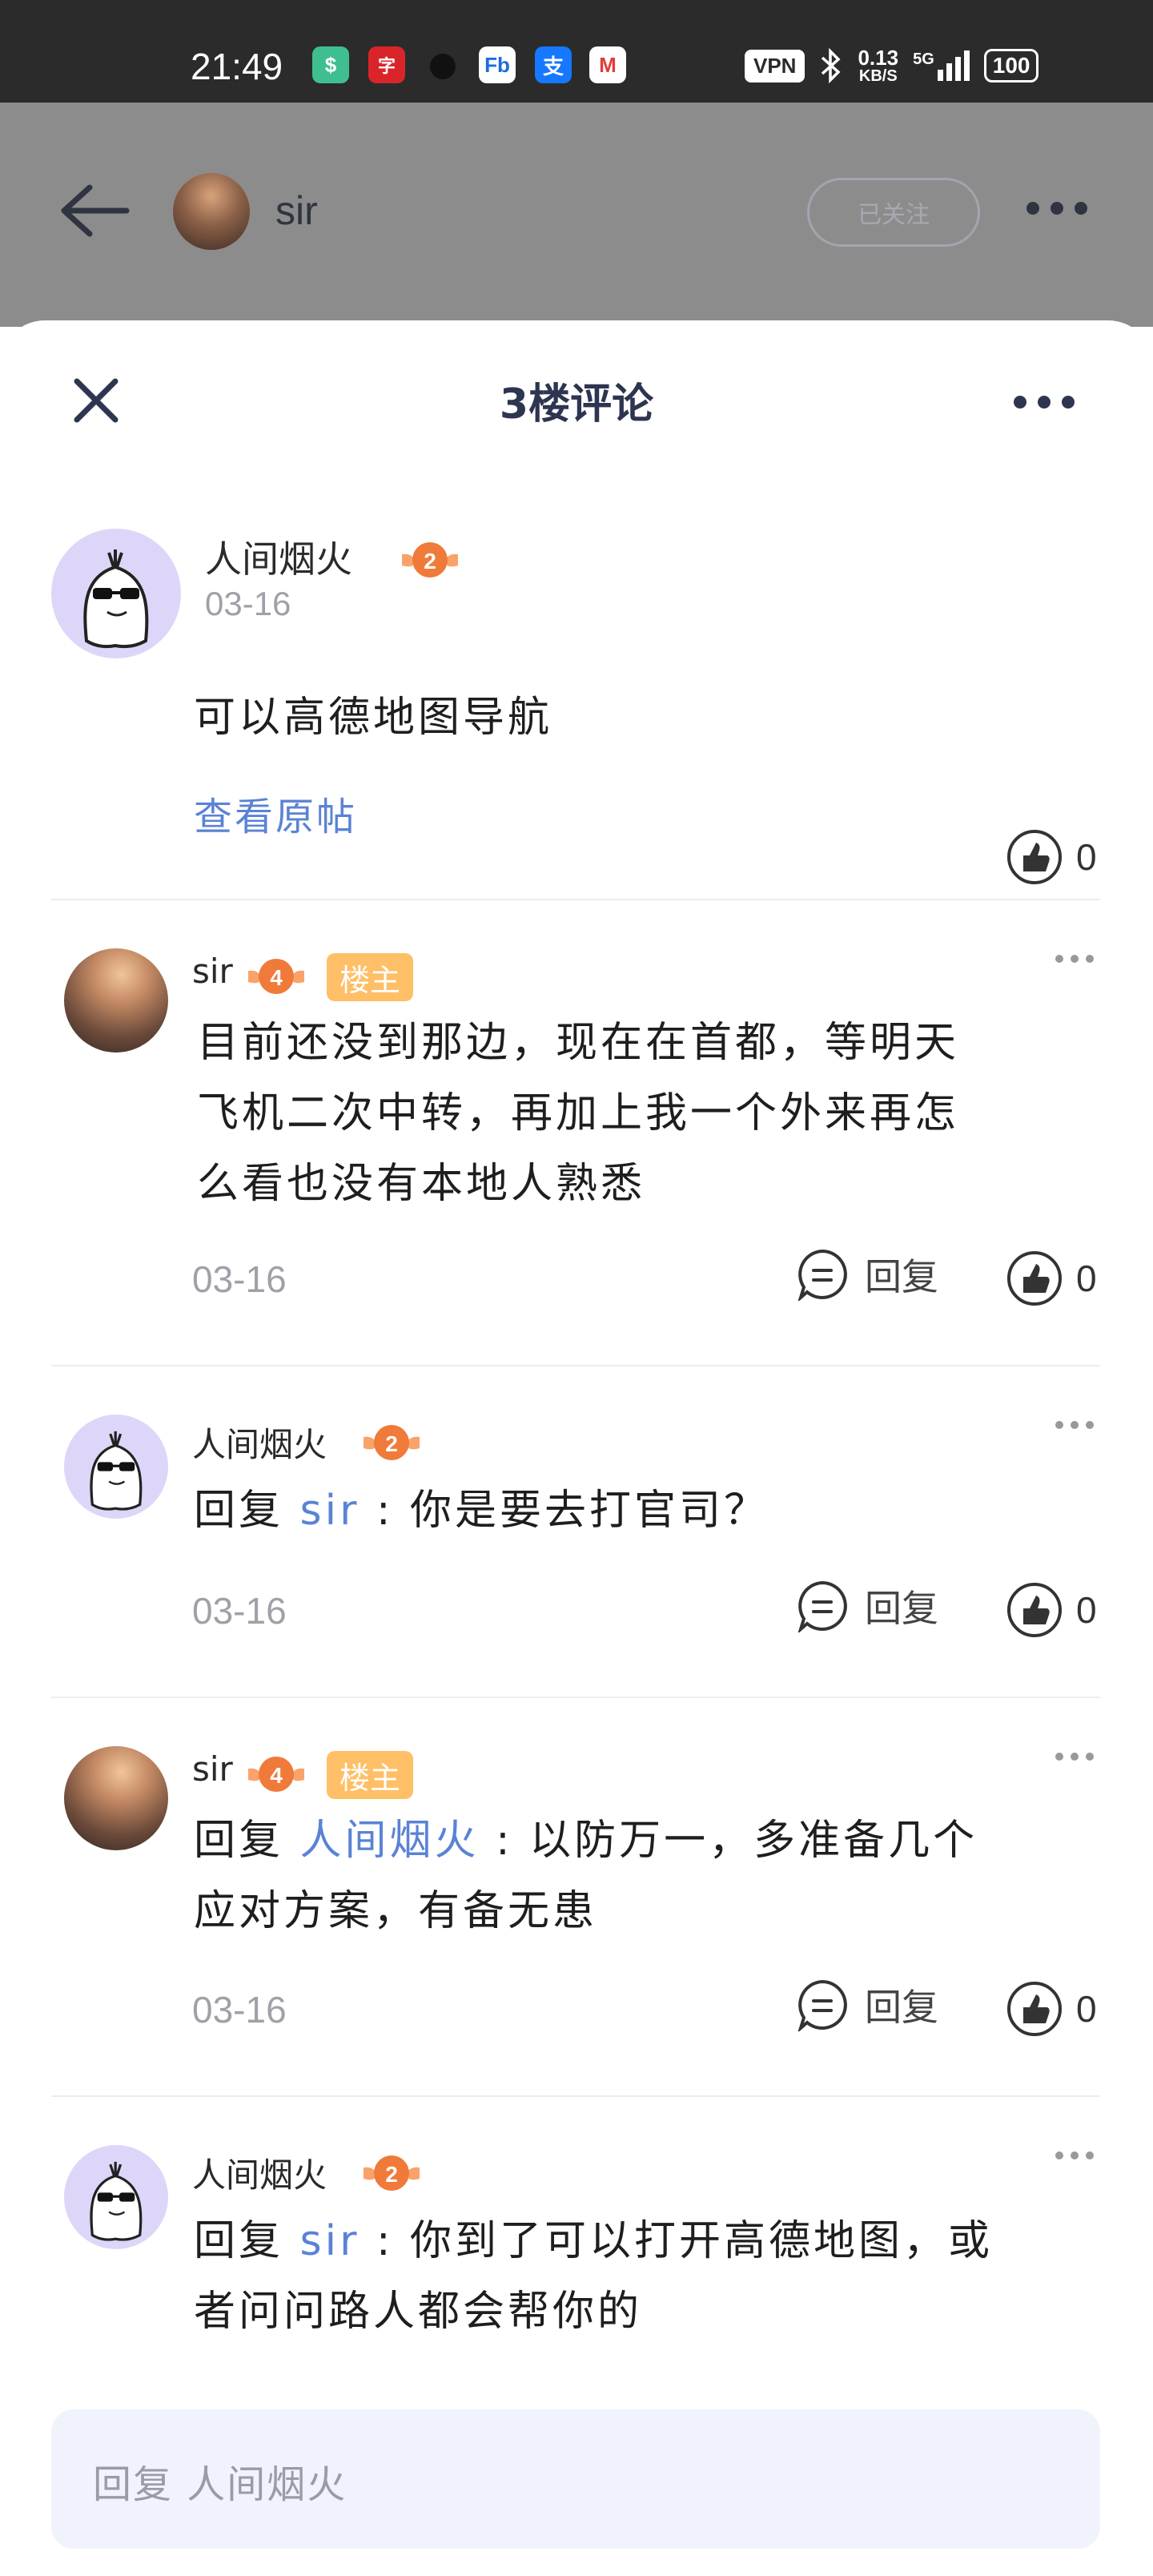 The width and height of the screenshot is (1153, 2576). I want to click on reply-input-placeholder: 回复 人间烟火, so click(221, 2485).